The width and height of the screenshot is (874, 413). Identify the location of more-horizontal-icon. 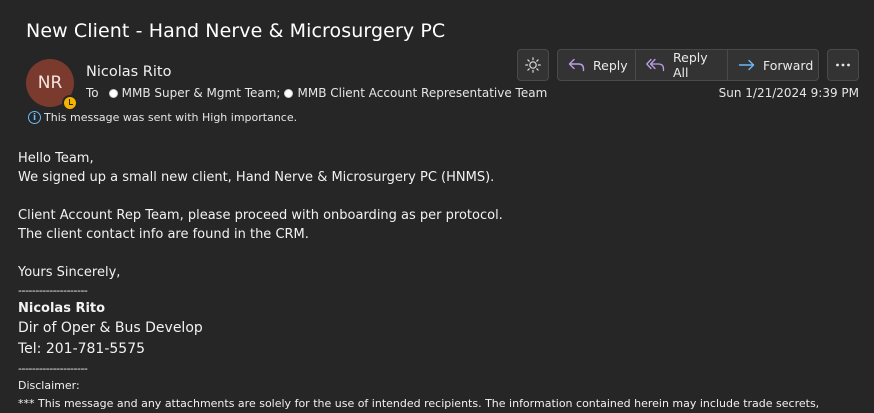
(843, 65).